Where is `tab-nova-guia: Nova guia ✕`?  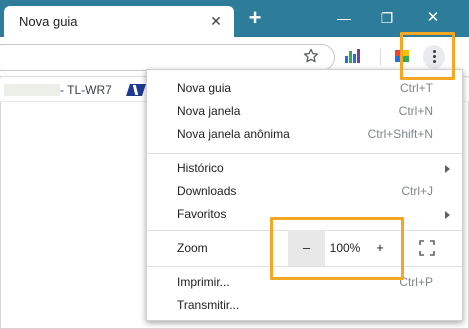 tab-nova-guia: Nova guia ✕ is located at coordinates (119, 21).